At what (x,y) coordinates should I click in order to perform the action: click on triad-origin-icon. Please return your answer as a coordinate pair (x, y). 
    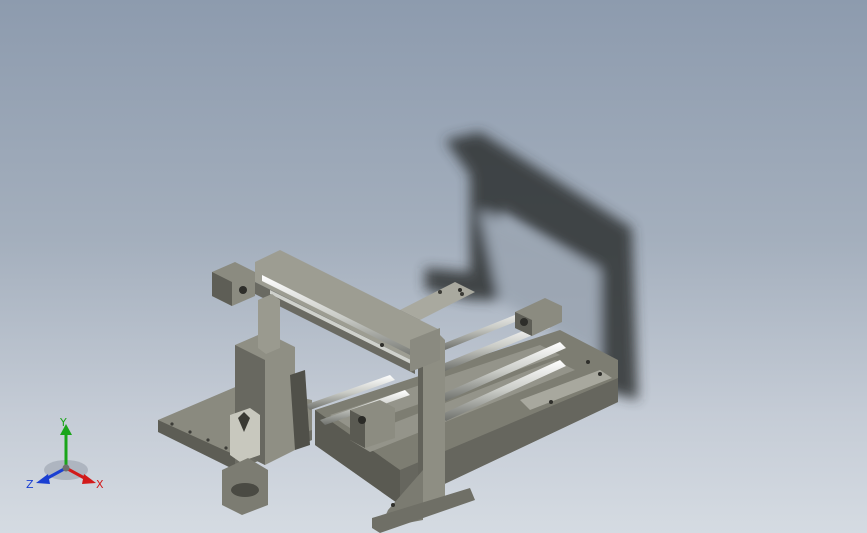
    Looking at the image, I should click on (66, 468).